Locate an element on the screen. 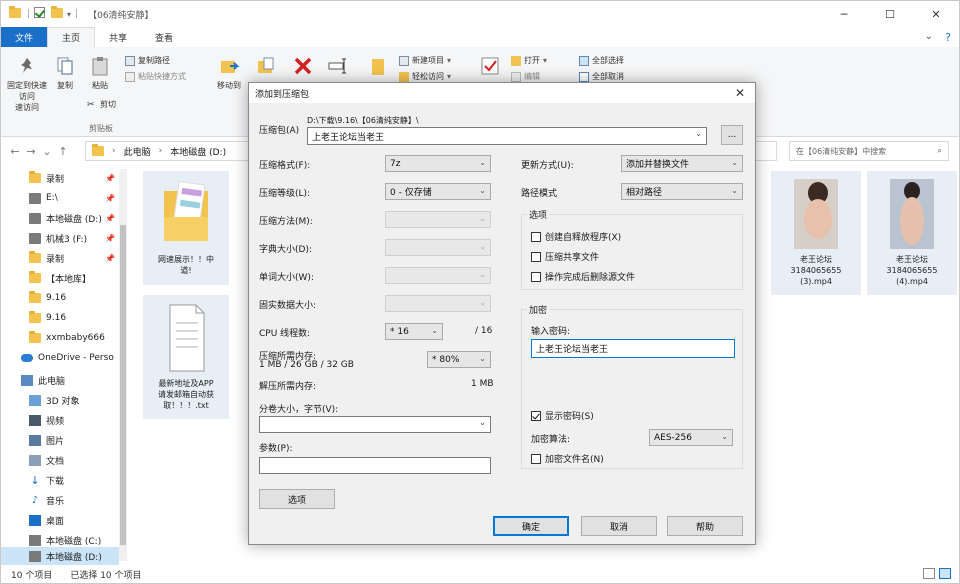  encrypt-names-checkbox: 加密文件名(N) is located at coordinates (567, 458).